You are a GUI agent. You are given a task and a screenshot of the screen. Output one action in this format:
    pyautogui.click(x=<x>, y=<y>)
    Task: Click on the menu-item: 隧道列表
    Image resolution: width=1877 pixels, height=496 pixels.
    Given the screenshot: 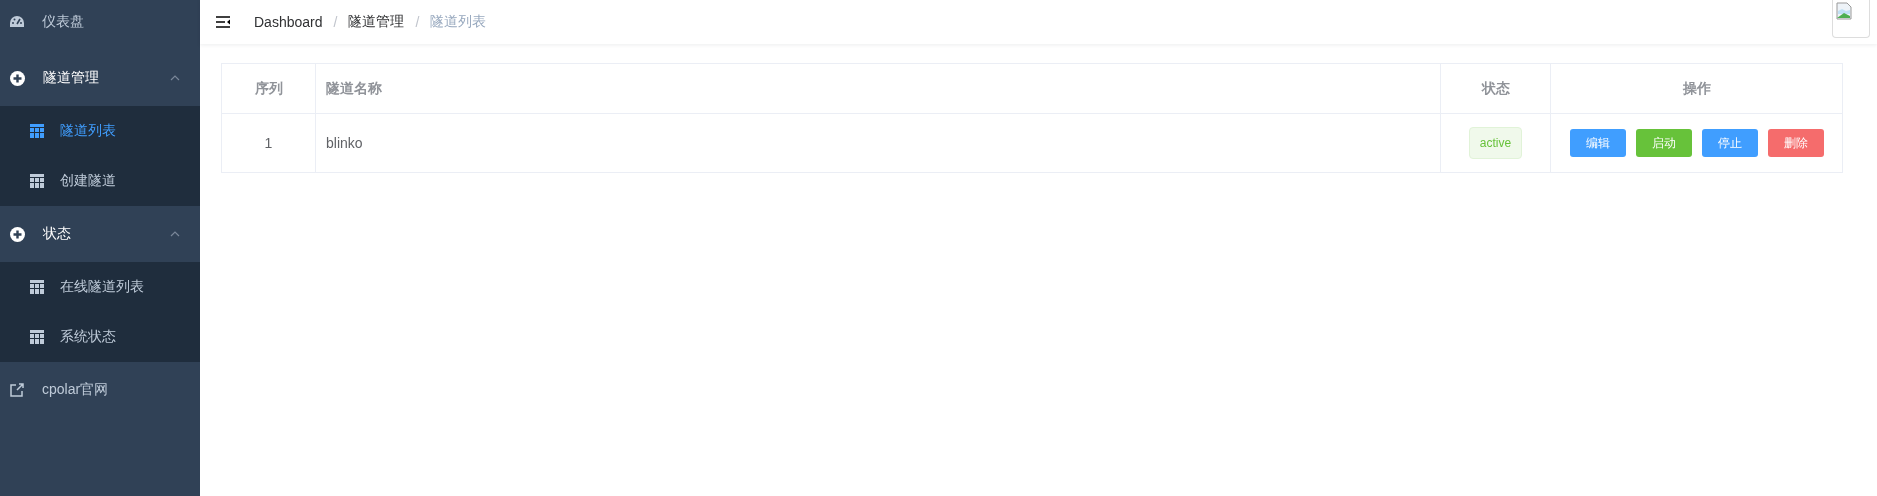 What is the action you would take?
    pyautogui.click(x=88, y=131)
    